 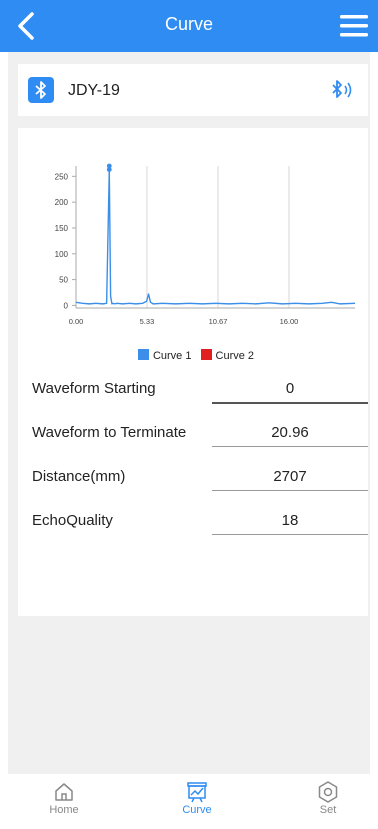 What do you see at coordinates (328, 810) in the screenshot?
I see `tab-label: Set` at bounding box center [328, 810].